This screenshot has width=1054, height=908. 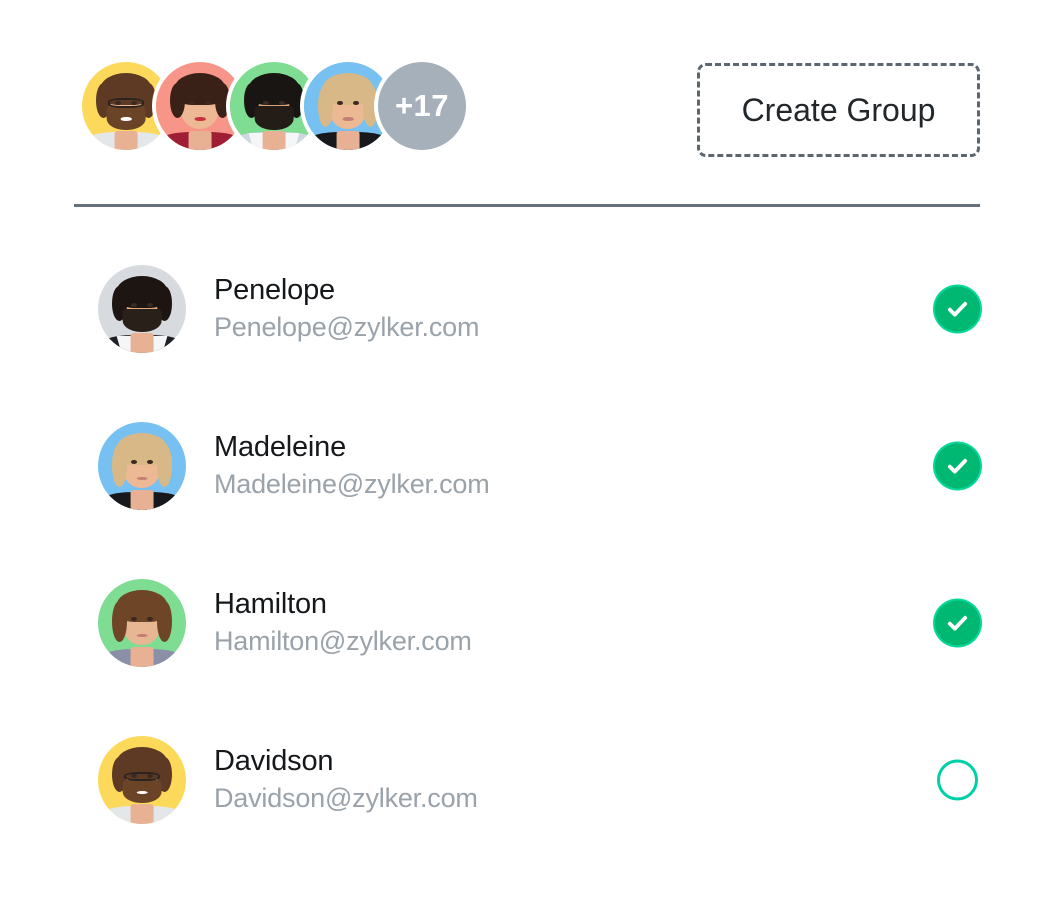 What do you see at coordinates (274, 106) in the screenshot?
I see `avatar-stack: +17` at bounding box center [274, 106].